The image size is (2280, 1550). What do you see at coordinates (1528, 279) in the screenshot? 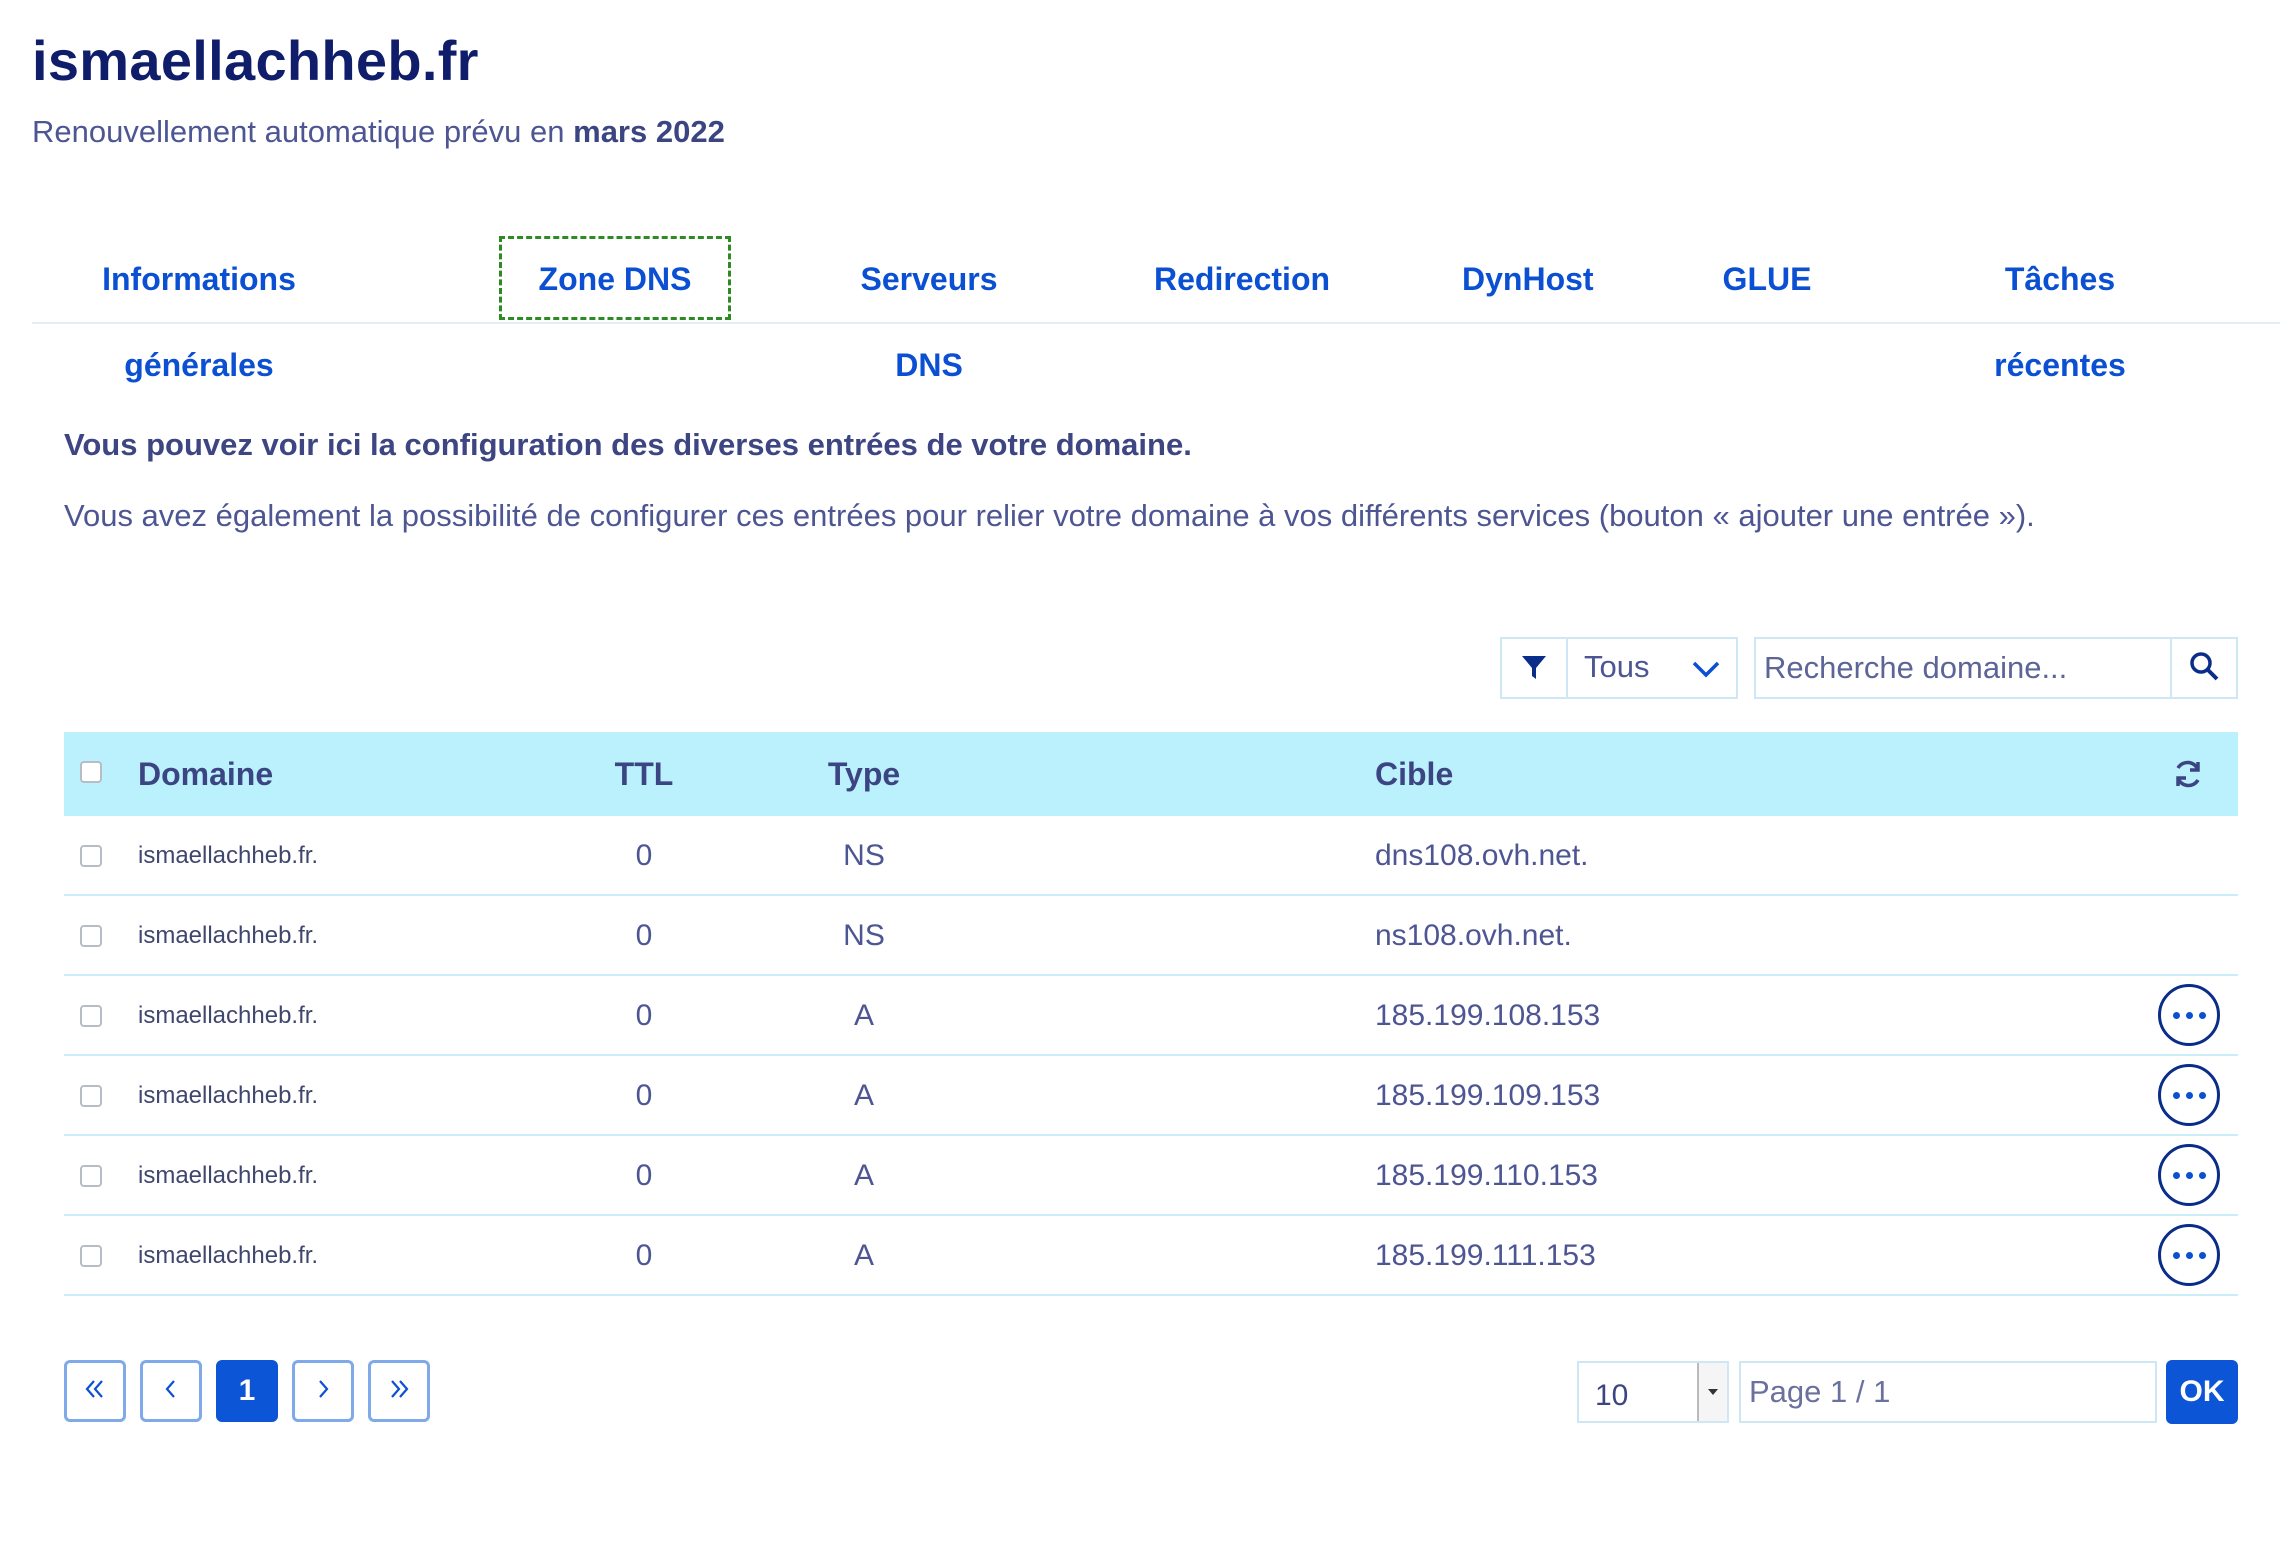
I see `tab-dynhost: DynHost` at bounding box center [1528, 279].